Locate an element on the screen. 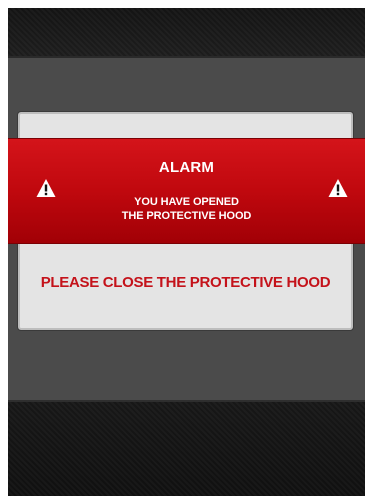  close-hood-instruction: PLEASE CLOSE THE PROTECTIVE HOOD is located at coordinates (185, 282).